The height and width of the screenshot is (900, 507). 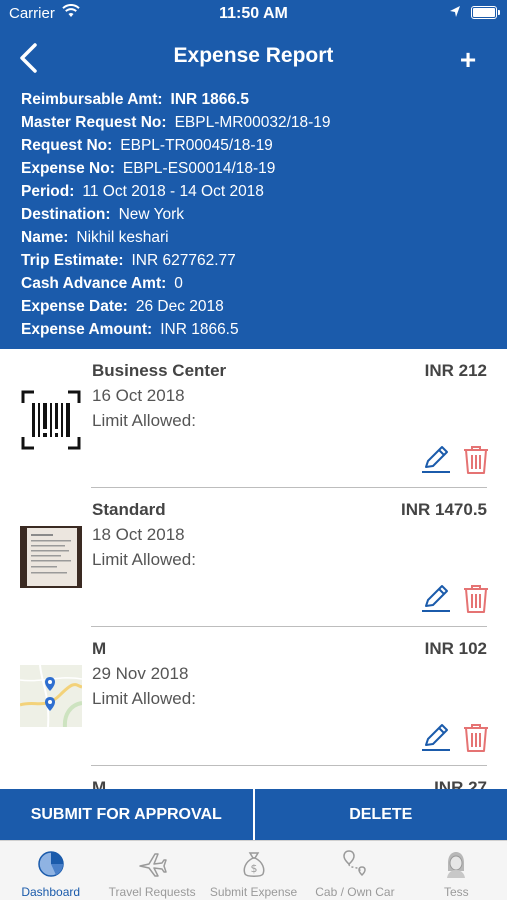 What do you see at coordinates (140, 673) in the screenshot?
I see `expense-date: 29 Nov 2018` at bounding box center [140, 673].